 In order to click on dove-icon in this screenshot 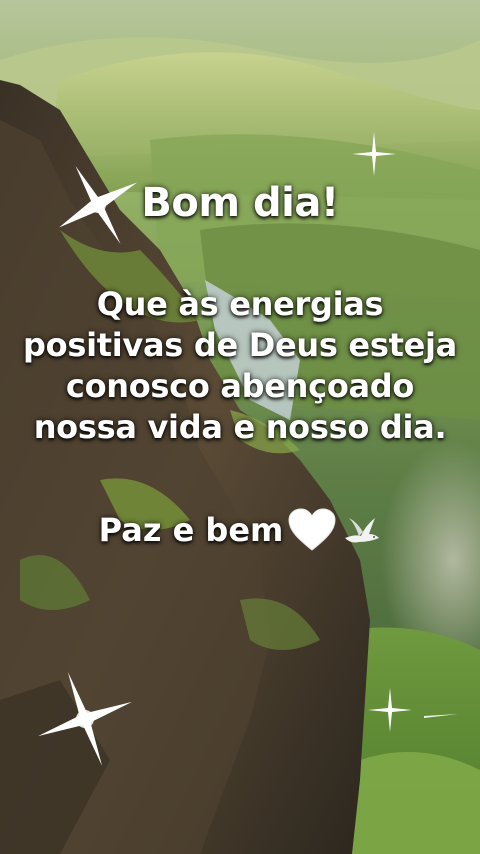, I will do `click(362, 530)`.